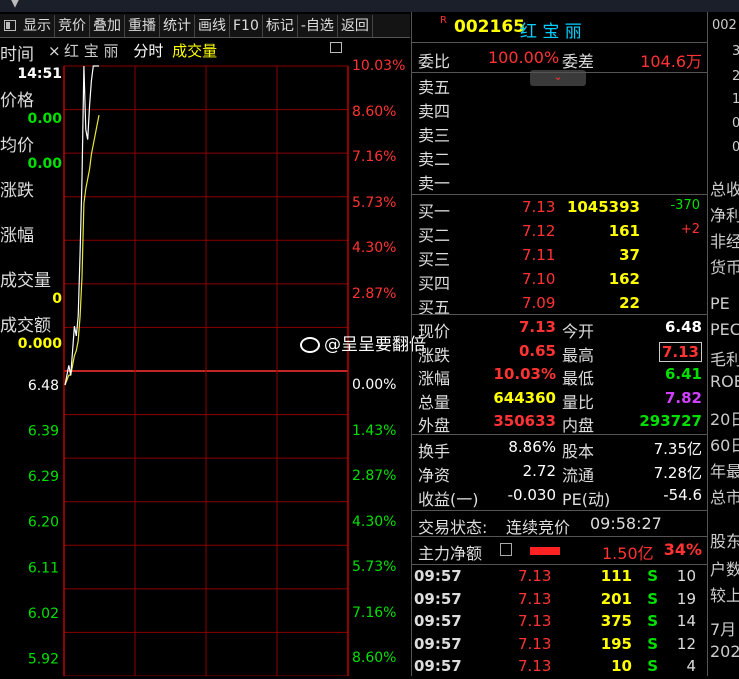 The image size is (739, 679). What do you see at coordinates (524, 421) in the screenshot?
I see `quote-value: 350633` at bounding box center [524, 421].